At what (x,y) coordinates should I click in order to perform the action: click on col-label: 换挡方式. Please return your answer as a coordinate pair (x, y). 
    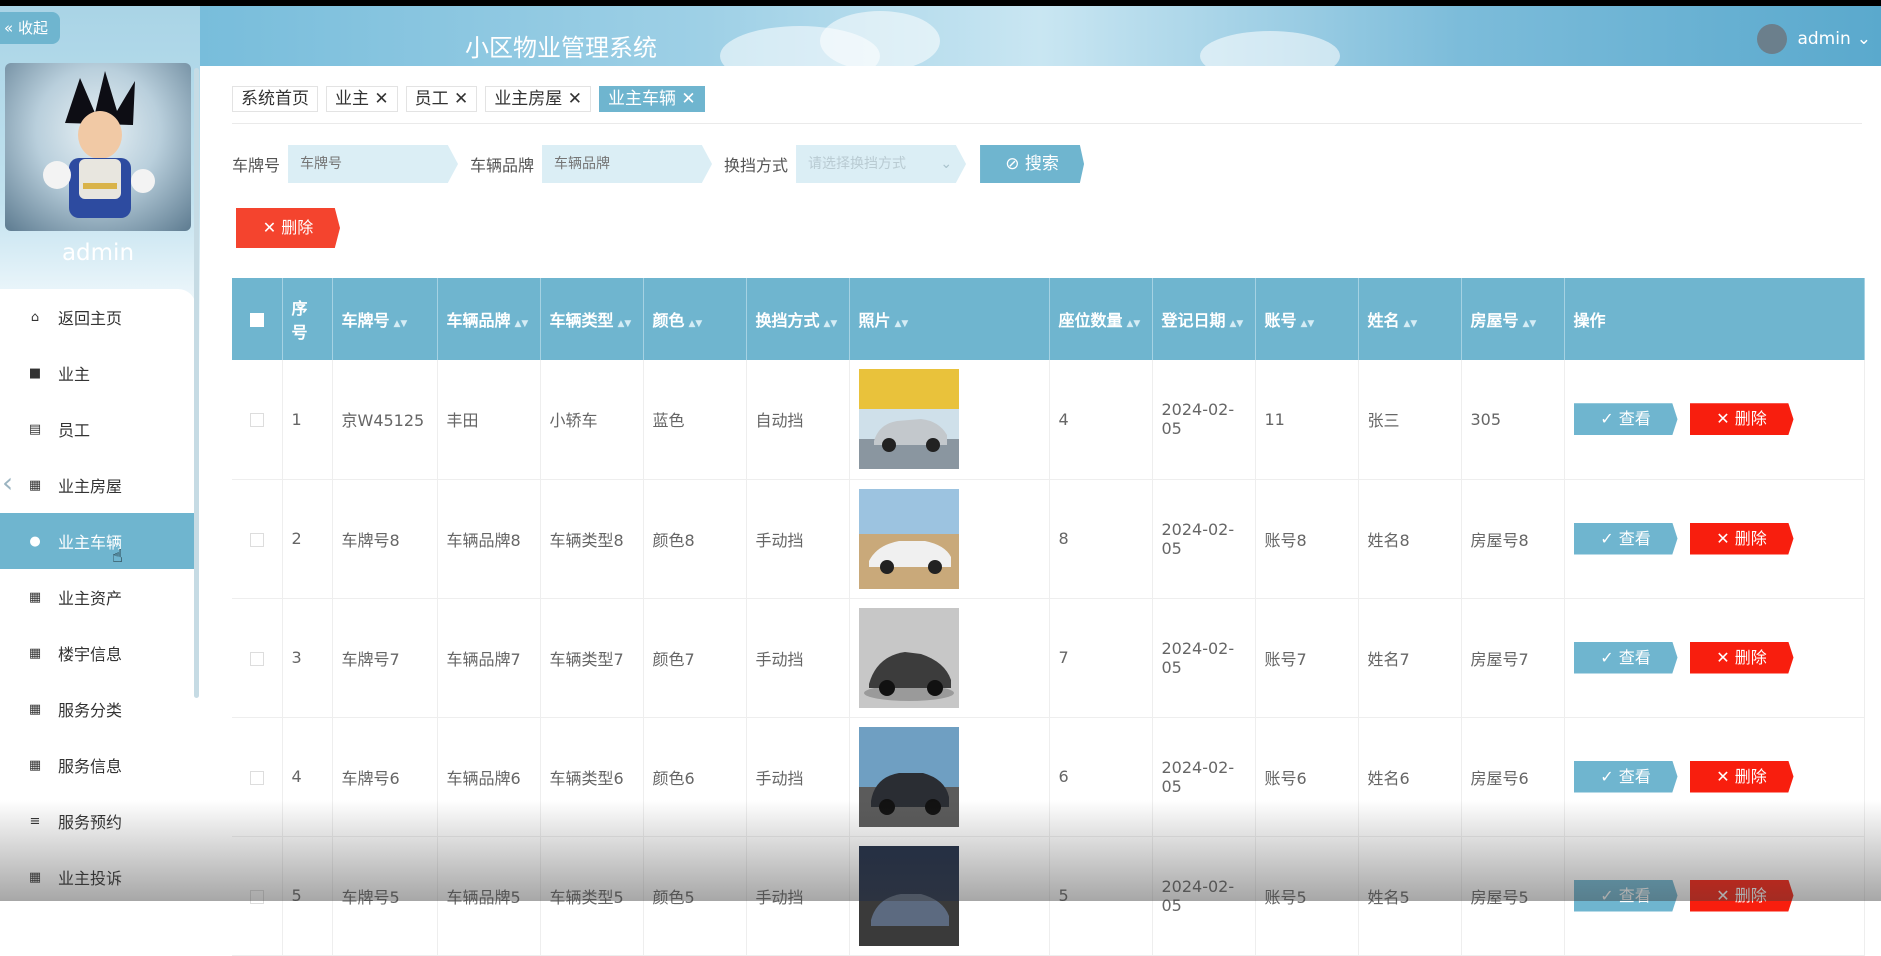
    Looking at the image, I should click on (787, 320).